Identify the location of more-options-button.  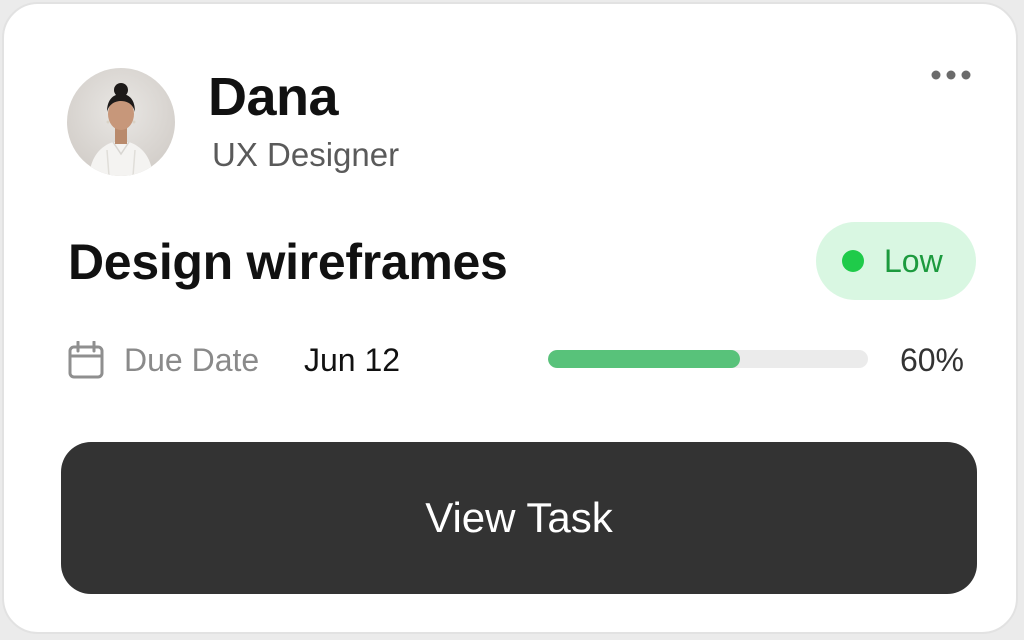
(952, 75).